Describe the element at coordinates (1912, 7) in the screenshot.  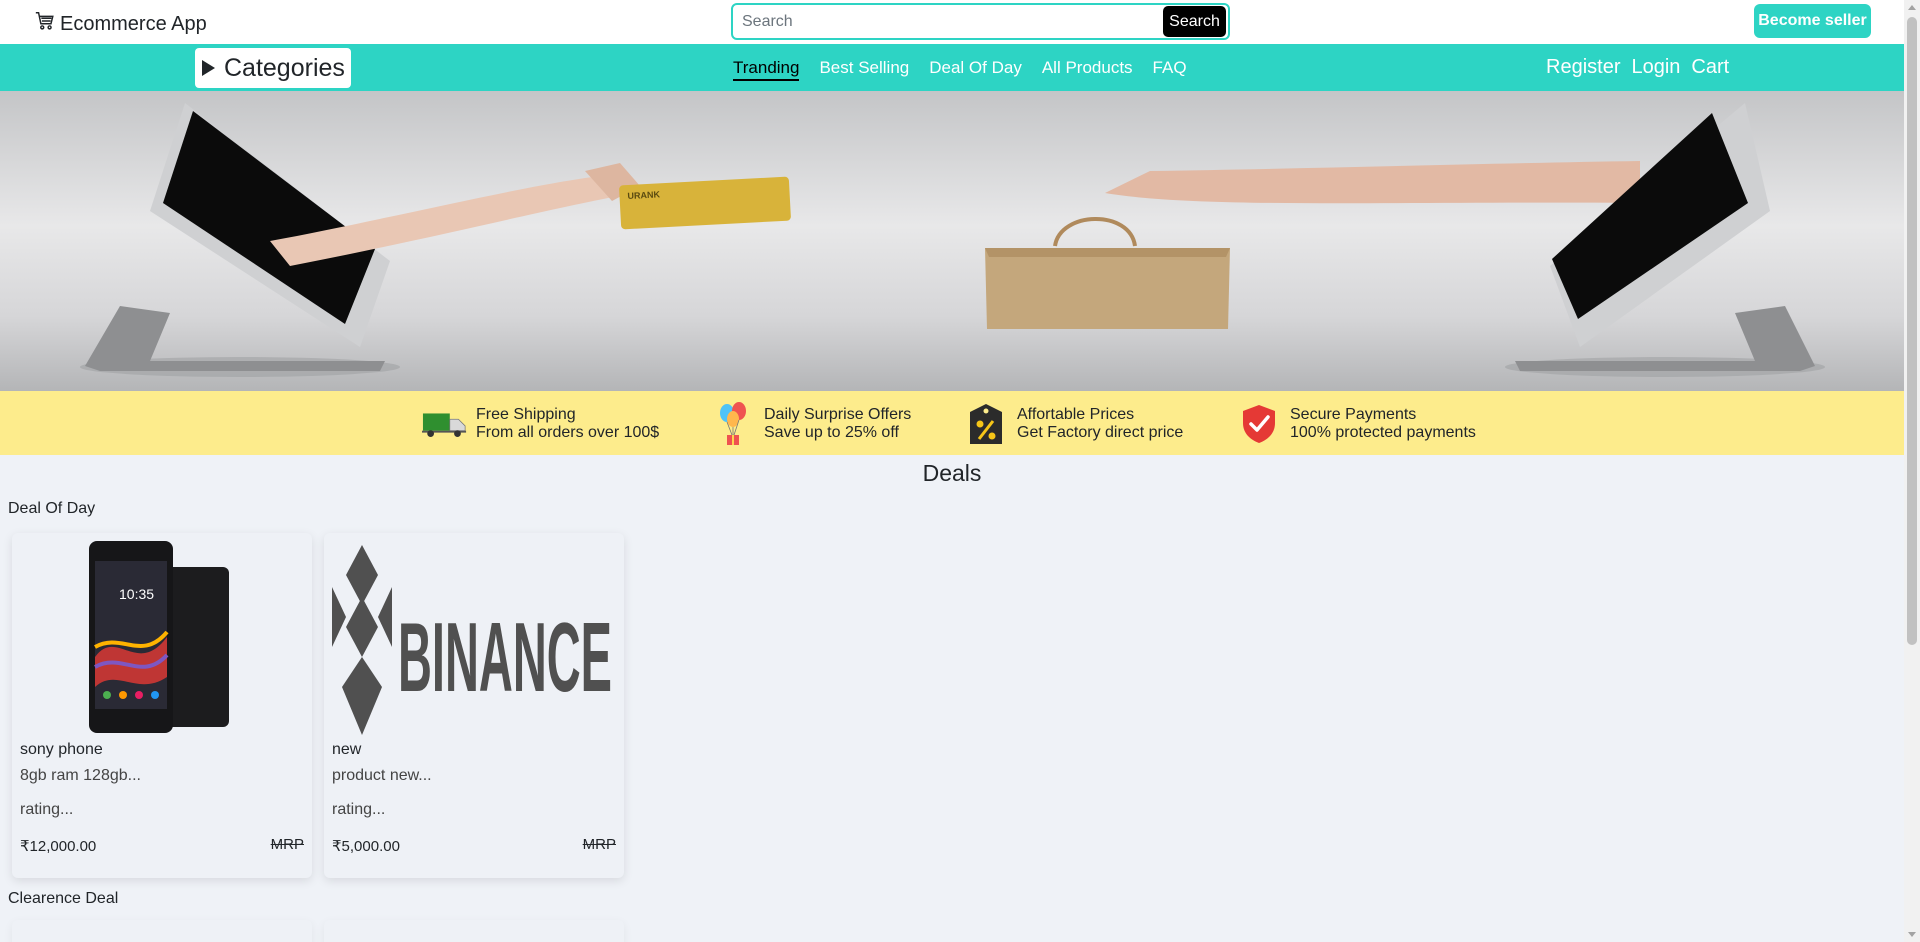
I see `scroll-up-arrow-icon` at that location.